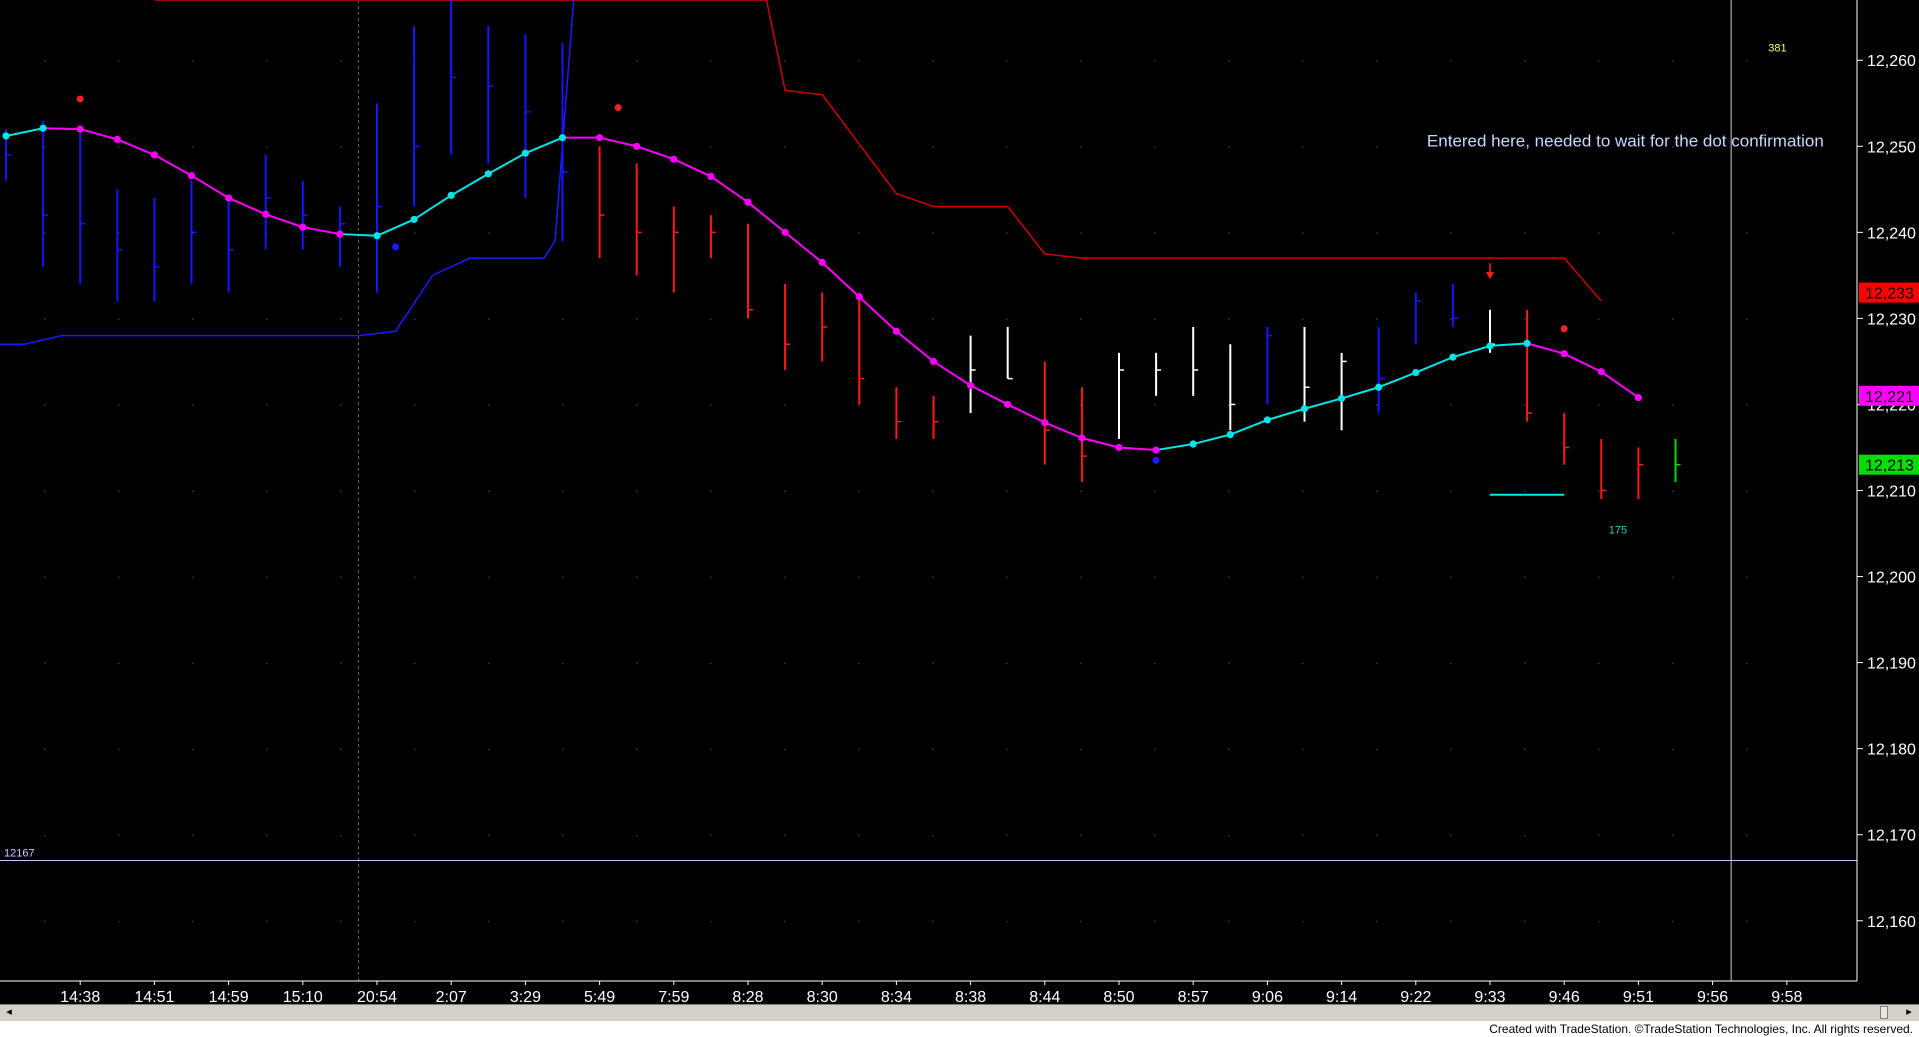  Describe the element at coordinates (9, 1012) in the screenshot. I see `scroll-left-arrow-icon: ◂` at that location.